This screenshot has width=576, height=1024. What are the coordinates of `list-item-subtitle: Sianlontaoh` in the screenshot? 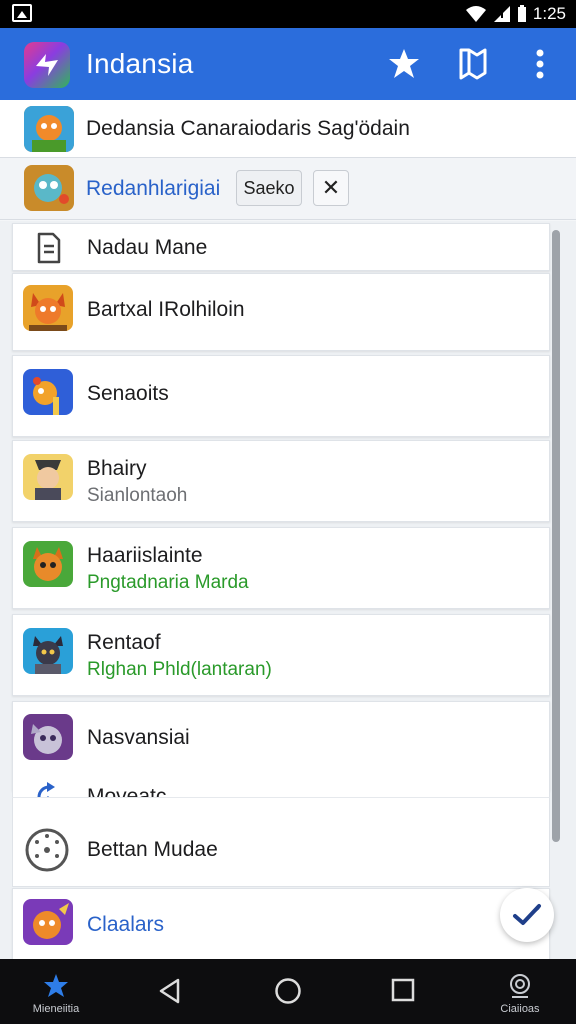 It's located at (137, 495).